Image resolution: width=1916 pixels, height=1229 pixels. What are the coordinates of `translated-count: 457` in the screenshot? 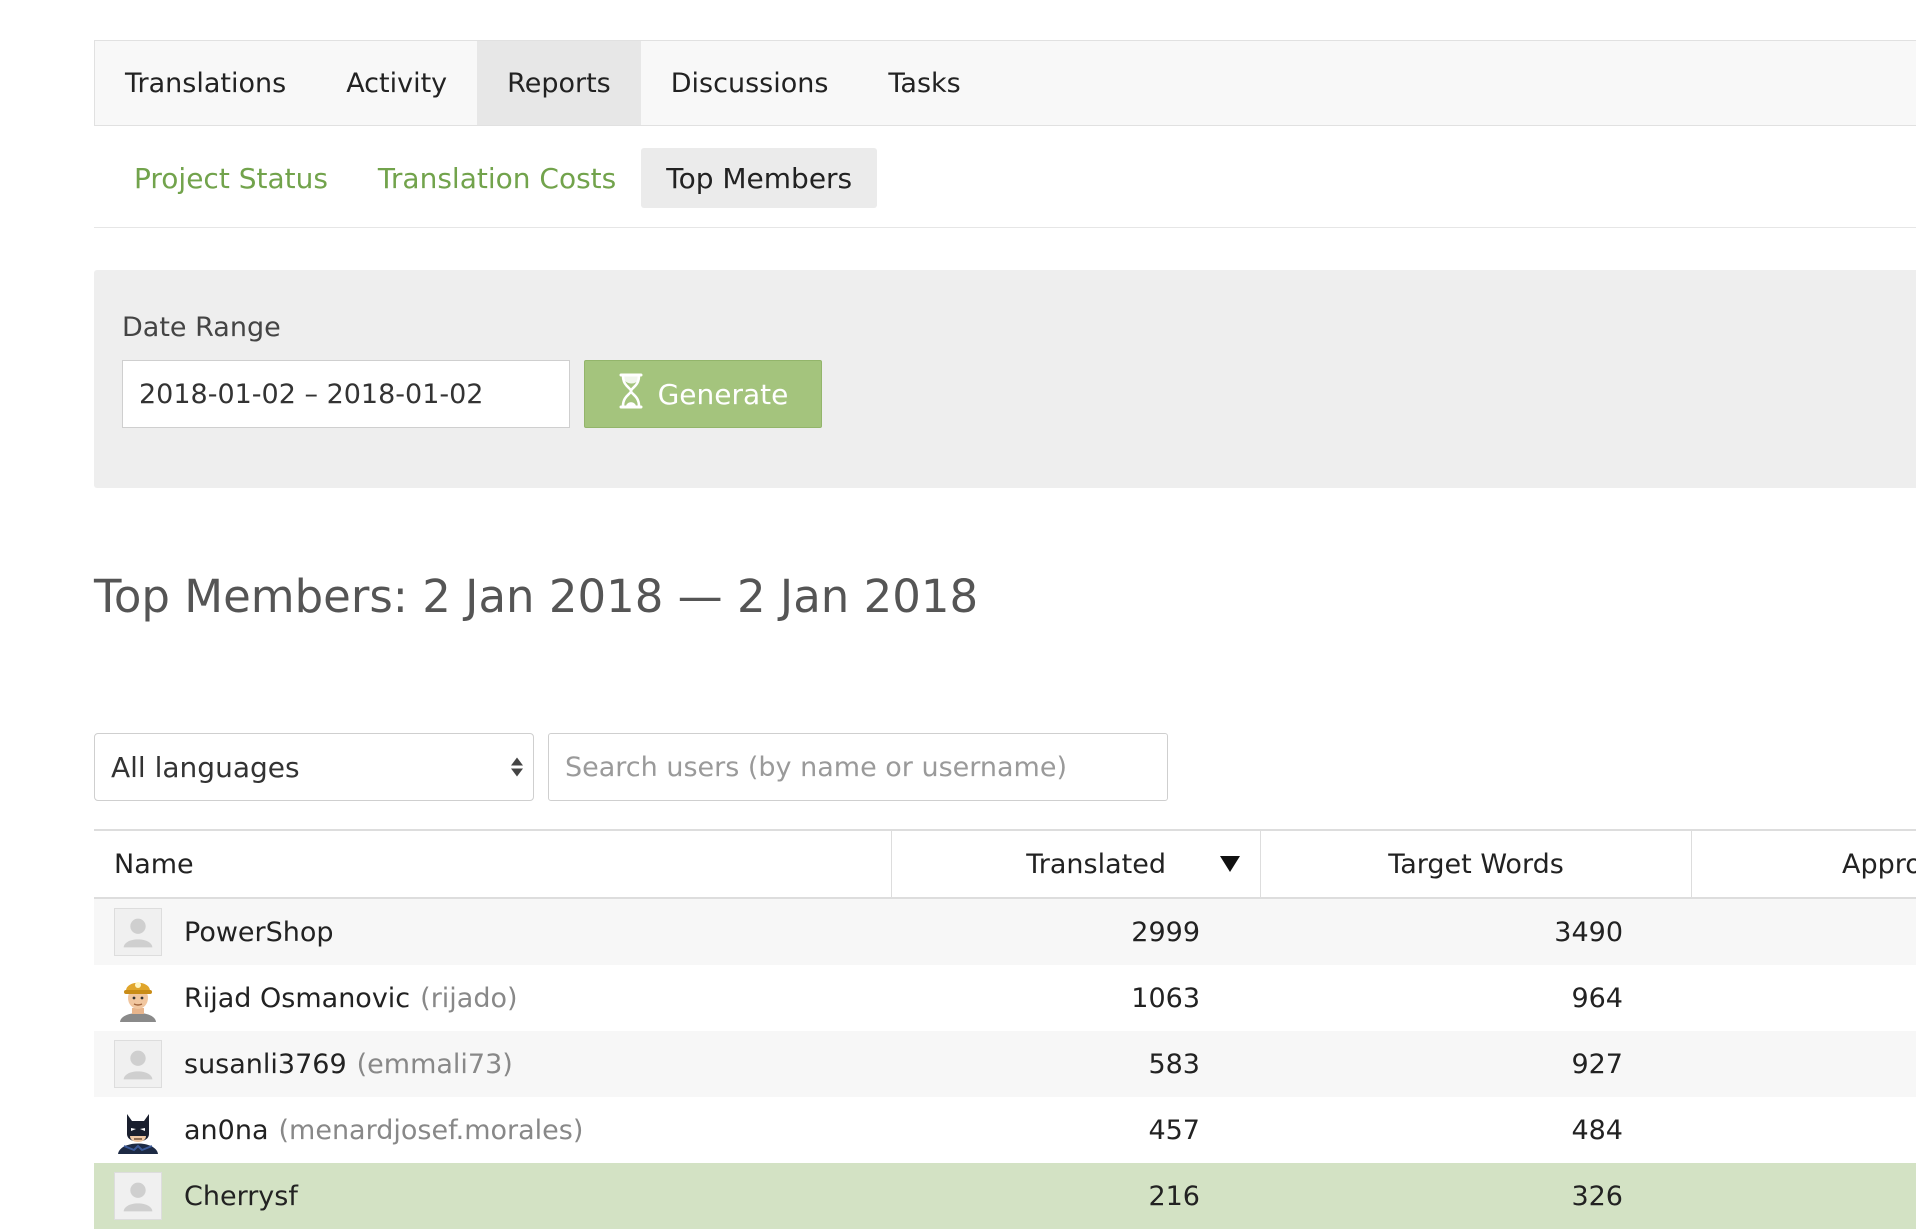 It's located at (1174, 1130).